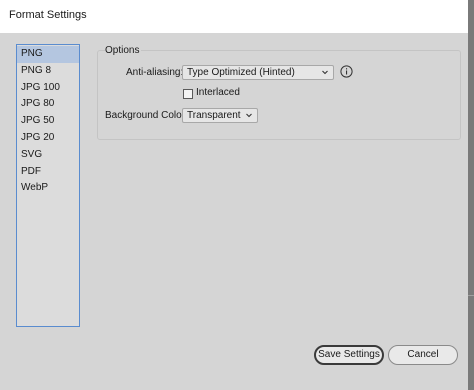 The height and width of the screenshot is (390, 474). What do you see at coordinates (188, 94) in the screenshot?
I see `interlaced-checkbox` at bounding box center [188, 94].